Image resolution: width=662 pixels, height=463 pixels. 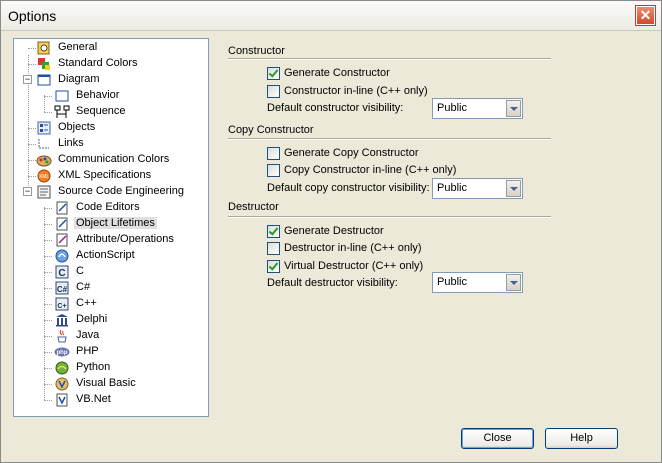 What do you see at coordinates (109, 368) in the screenshot?
I see `tree-item-python: Python` at bounding box center [109, 368].